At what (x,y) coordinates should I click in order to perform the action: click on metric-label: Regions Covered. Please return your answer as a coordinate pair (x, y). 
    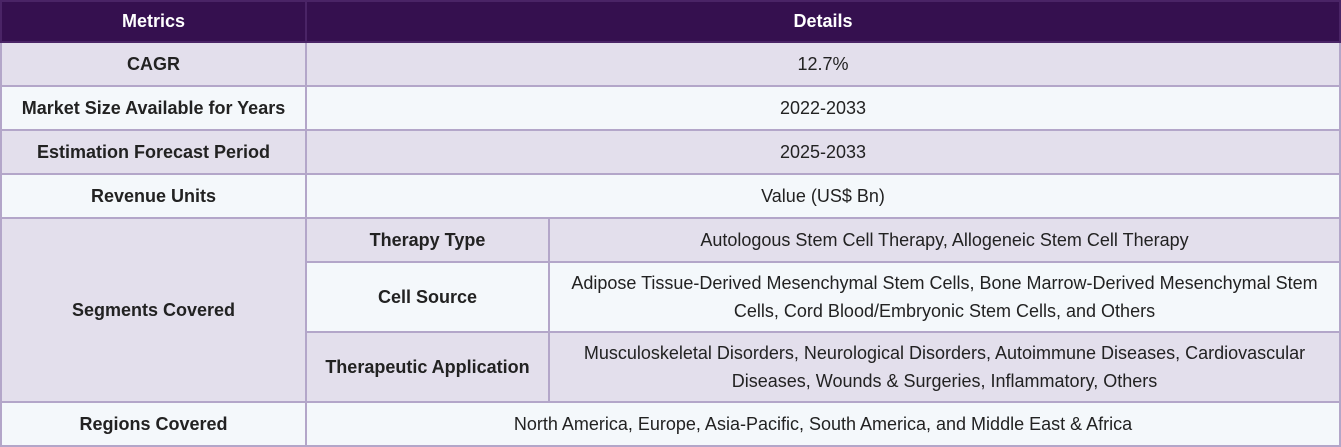
    Looking at the image, I should click on (153, 424).